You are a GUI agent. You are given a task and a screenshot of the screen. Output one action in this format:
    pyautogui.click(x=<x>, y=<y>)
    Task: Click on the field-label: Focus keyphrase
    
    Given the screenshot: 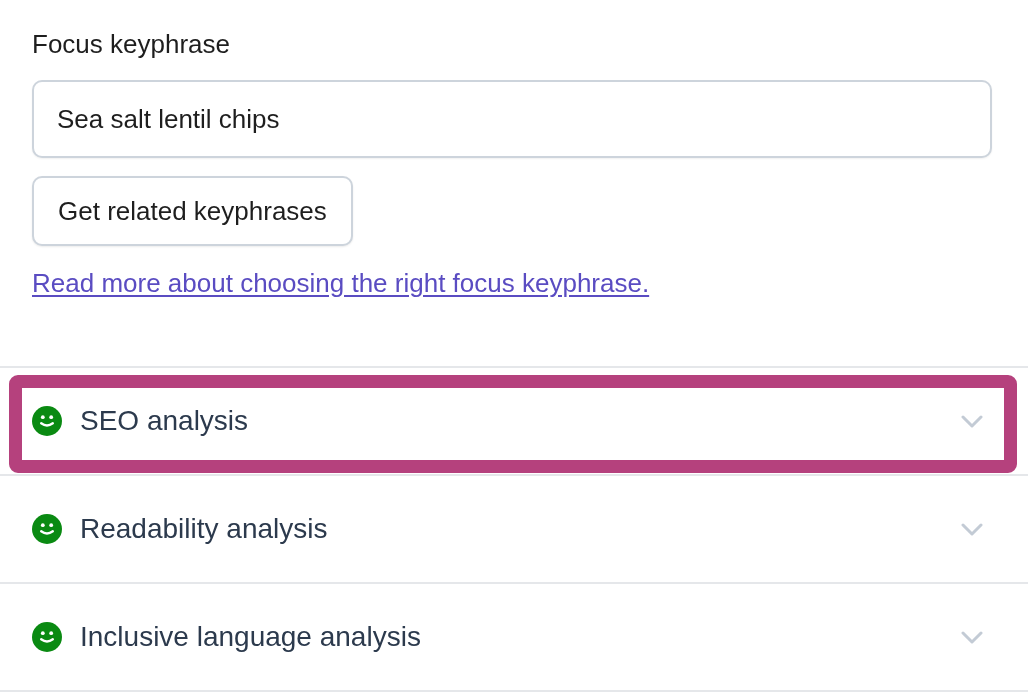 What is the action you would take?
    pyautogui.click(x=131, y=44)
    